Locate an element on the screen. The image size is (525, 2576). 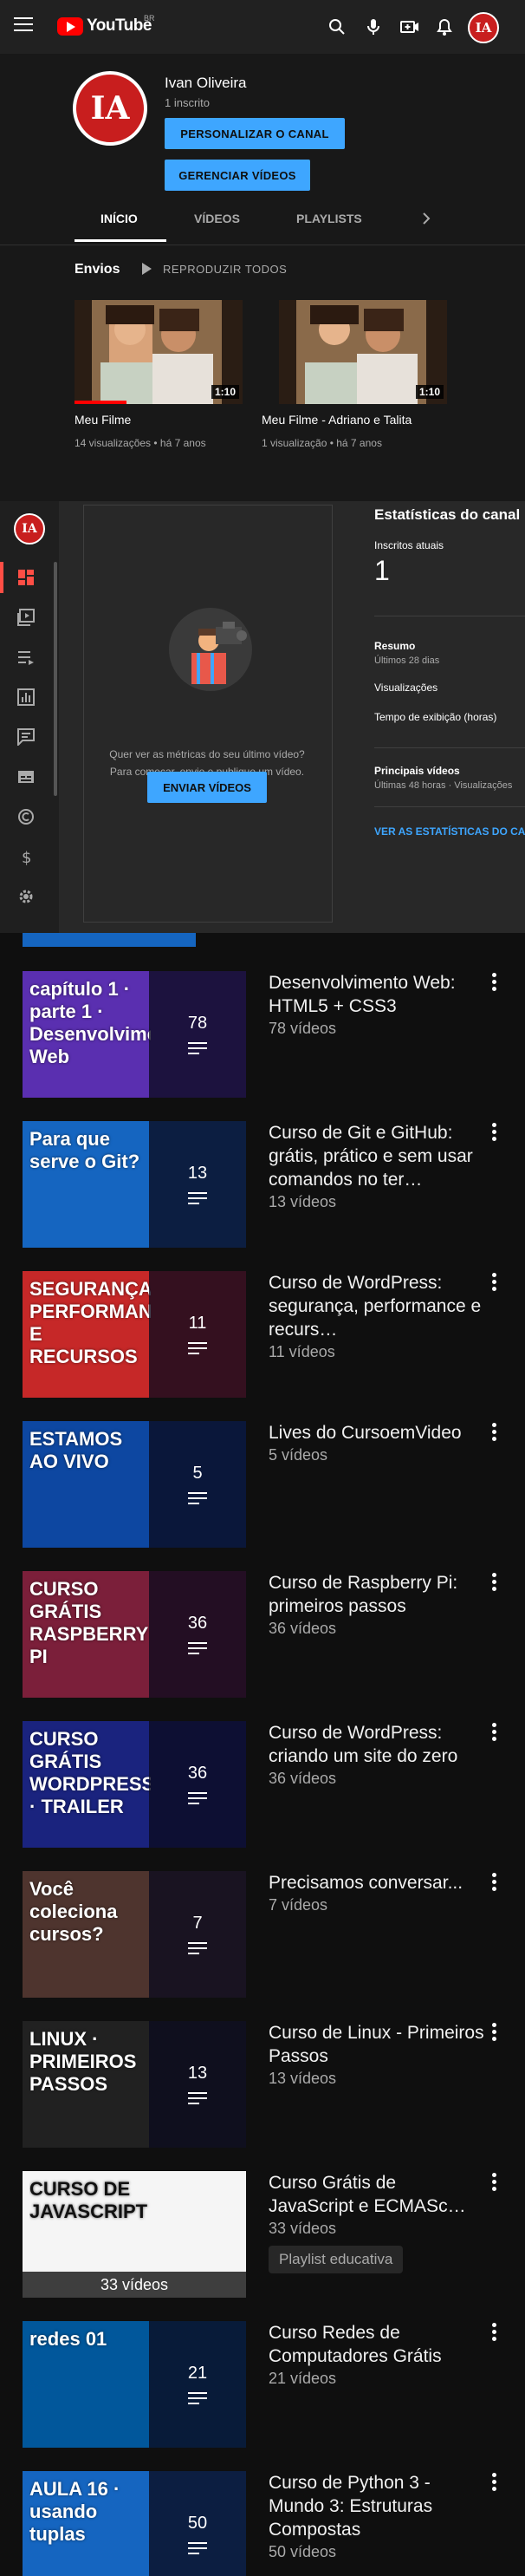
youtube-logo: YouTube BR is located at coordinates (106, 25).